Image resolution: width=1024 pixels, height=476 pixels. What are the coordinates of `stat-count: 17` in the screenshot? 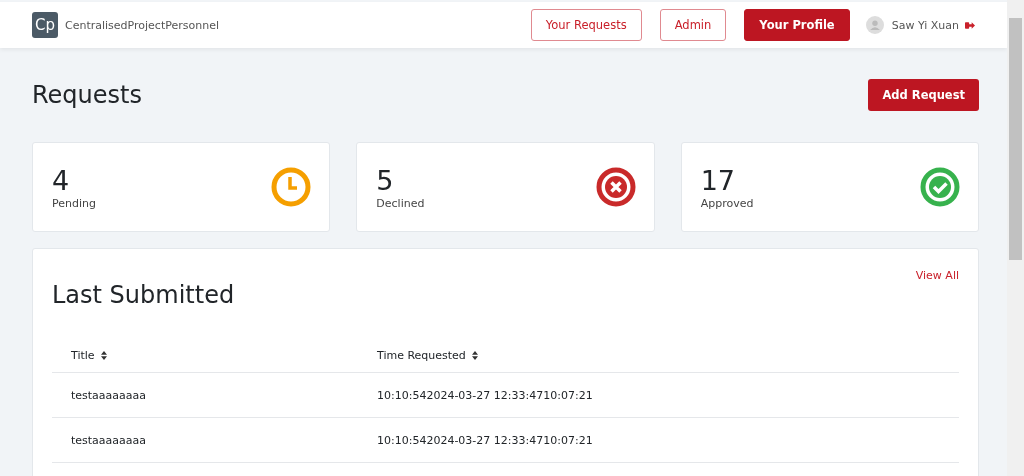 It's located at (718, 180).